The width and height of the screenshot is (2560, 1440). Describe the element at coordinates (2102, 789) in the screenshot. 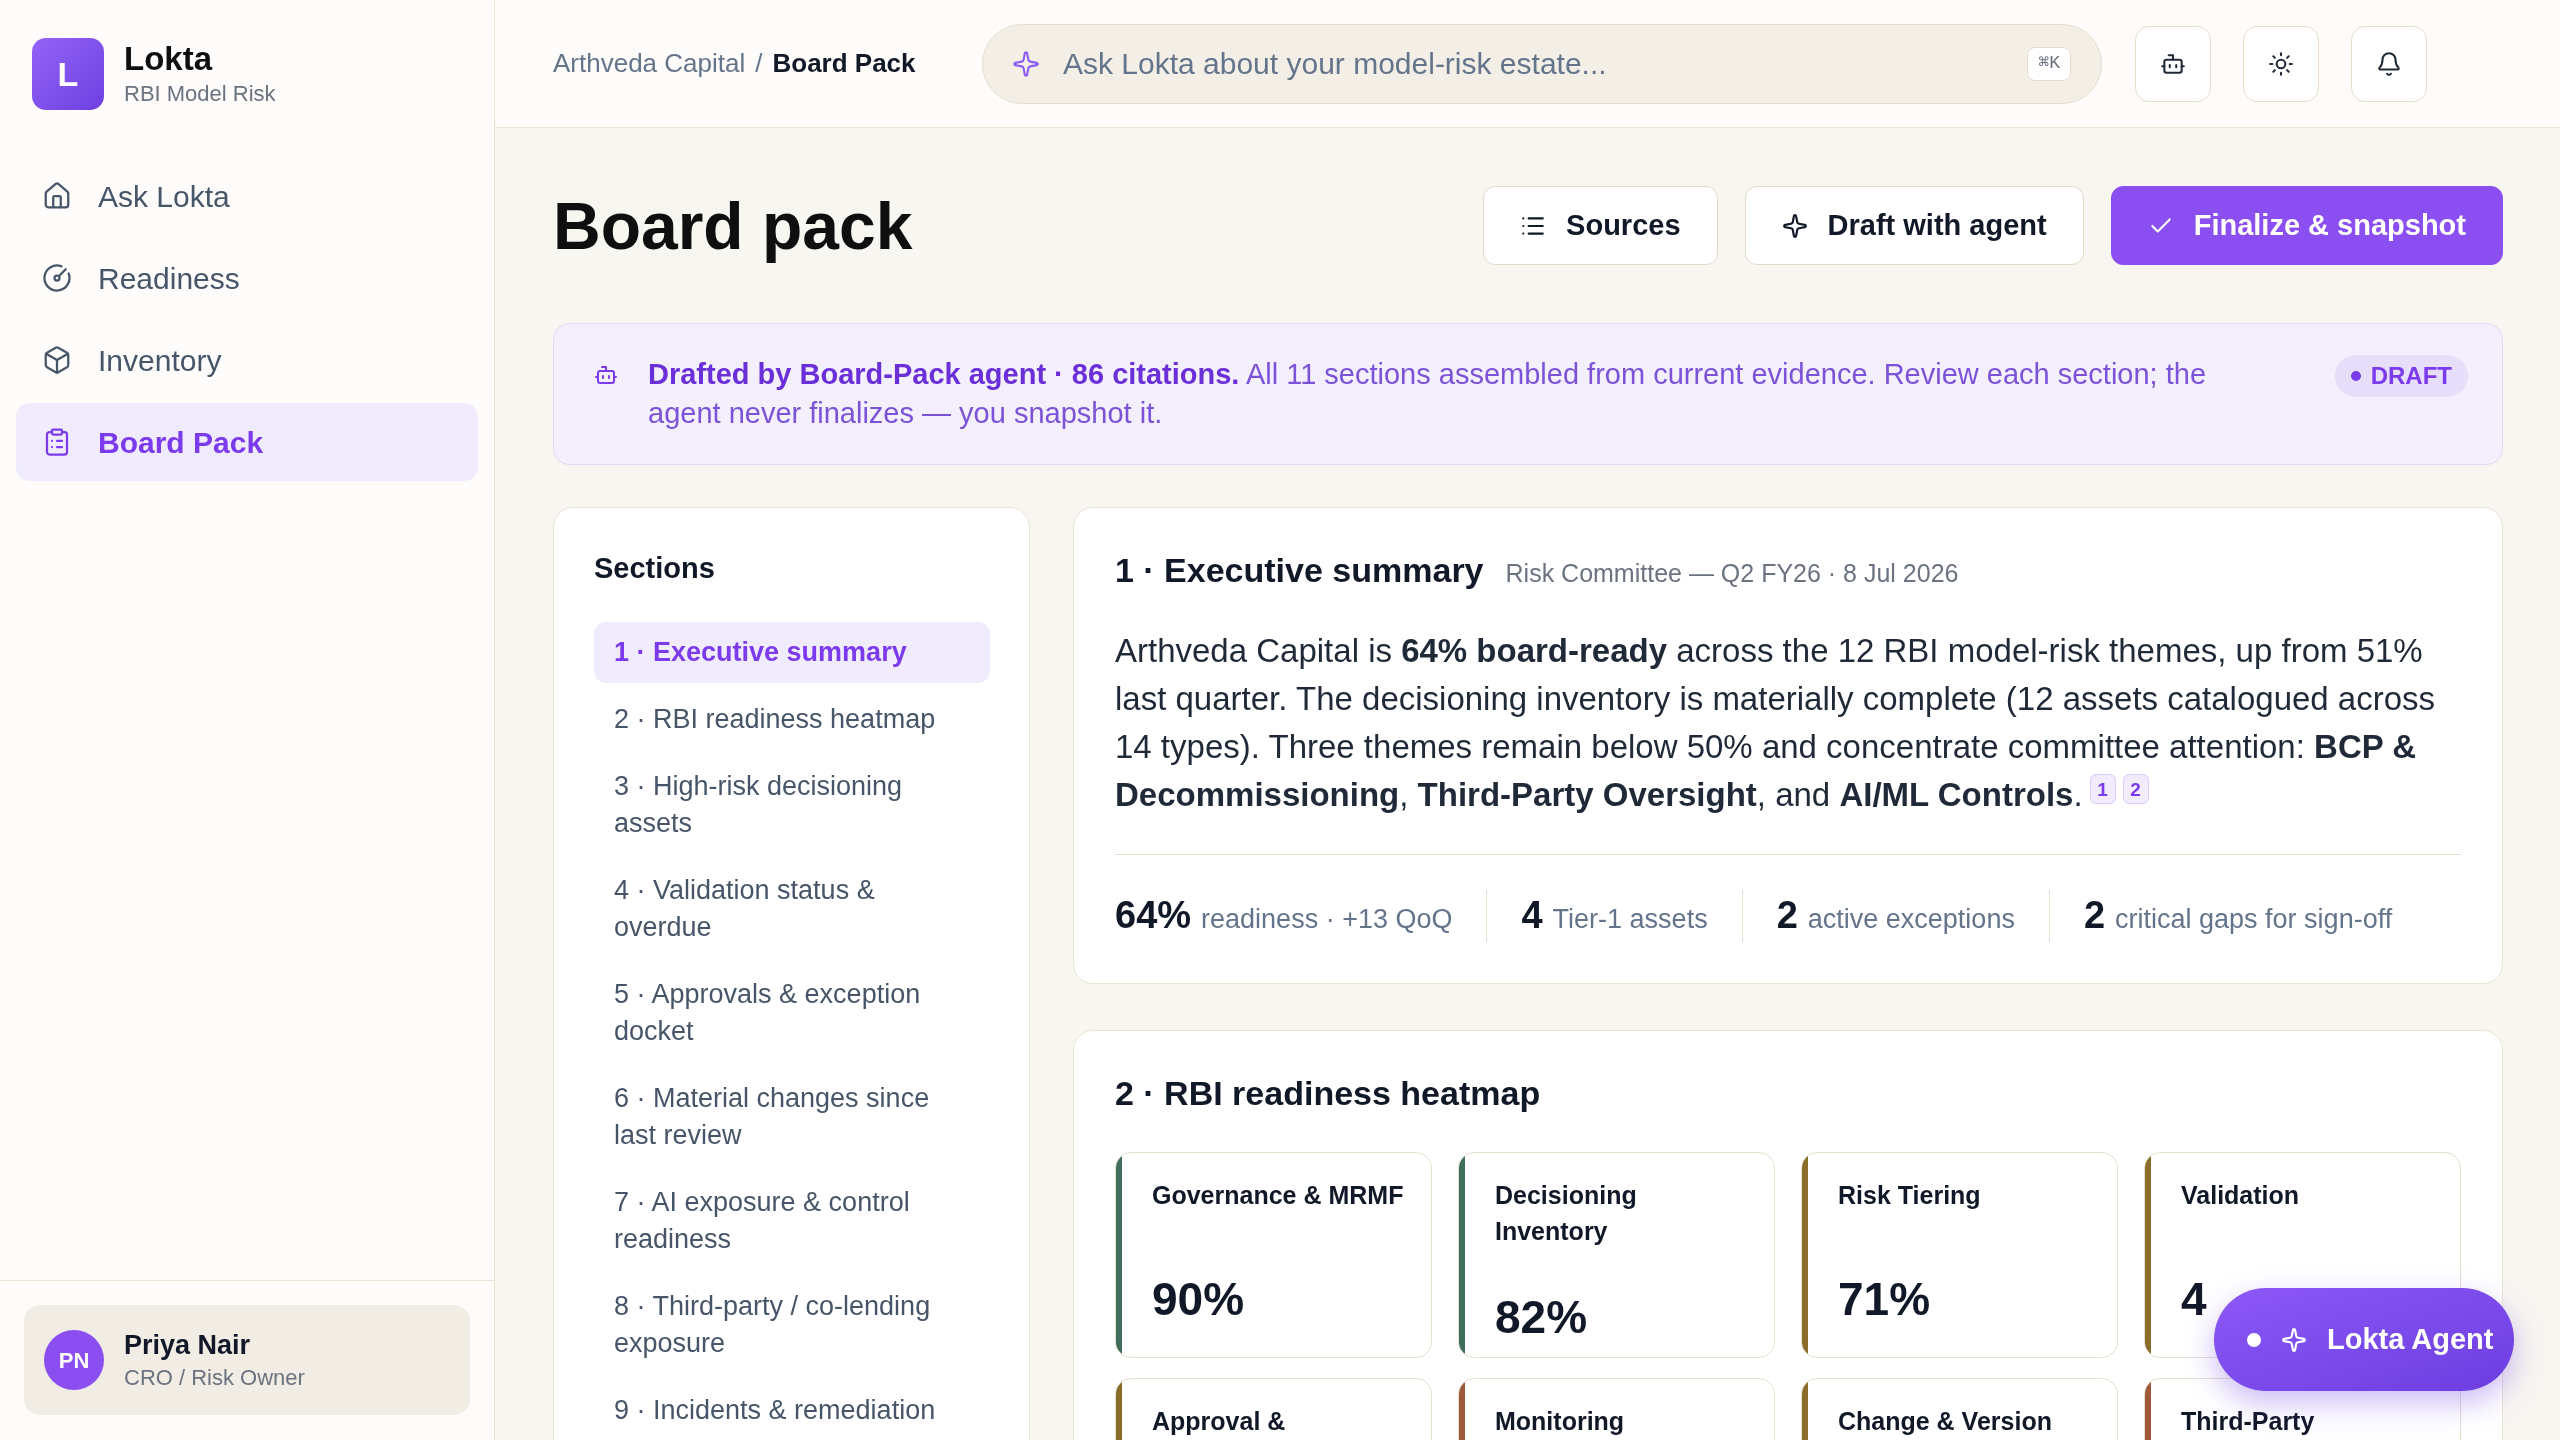

I see `citation-link: 1` at that location.